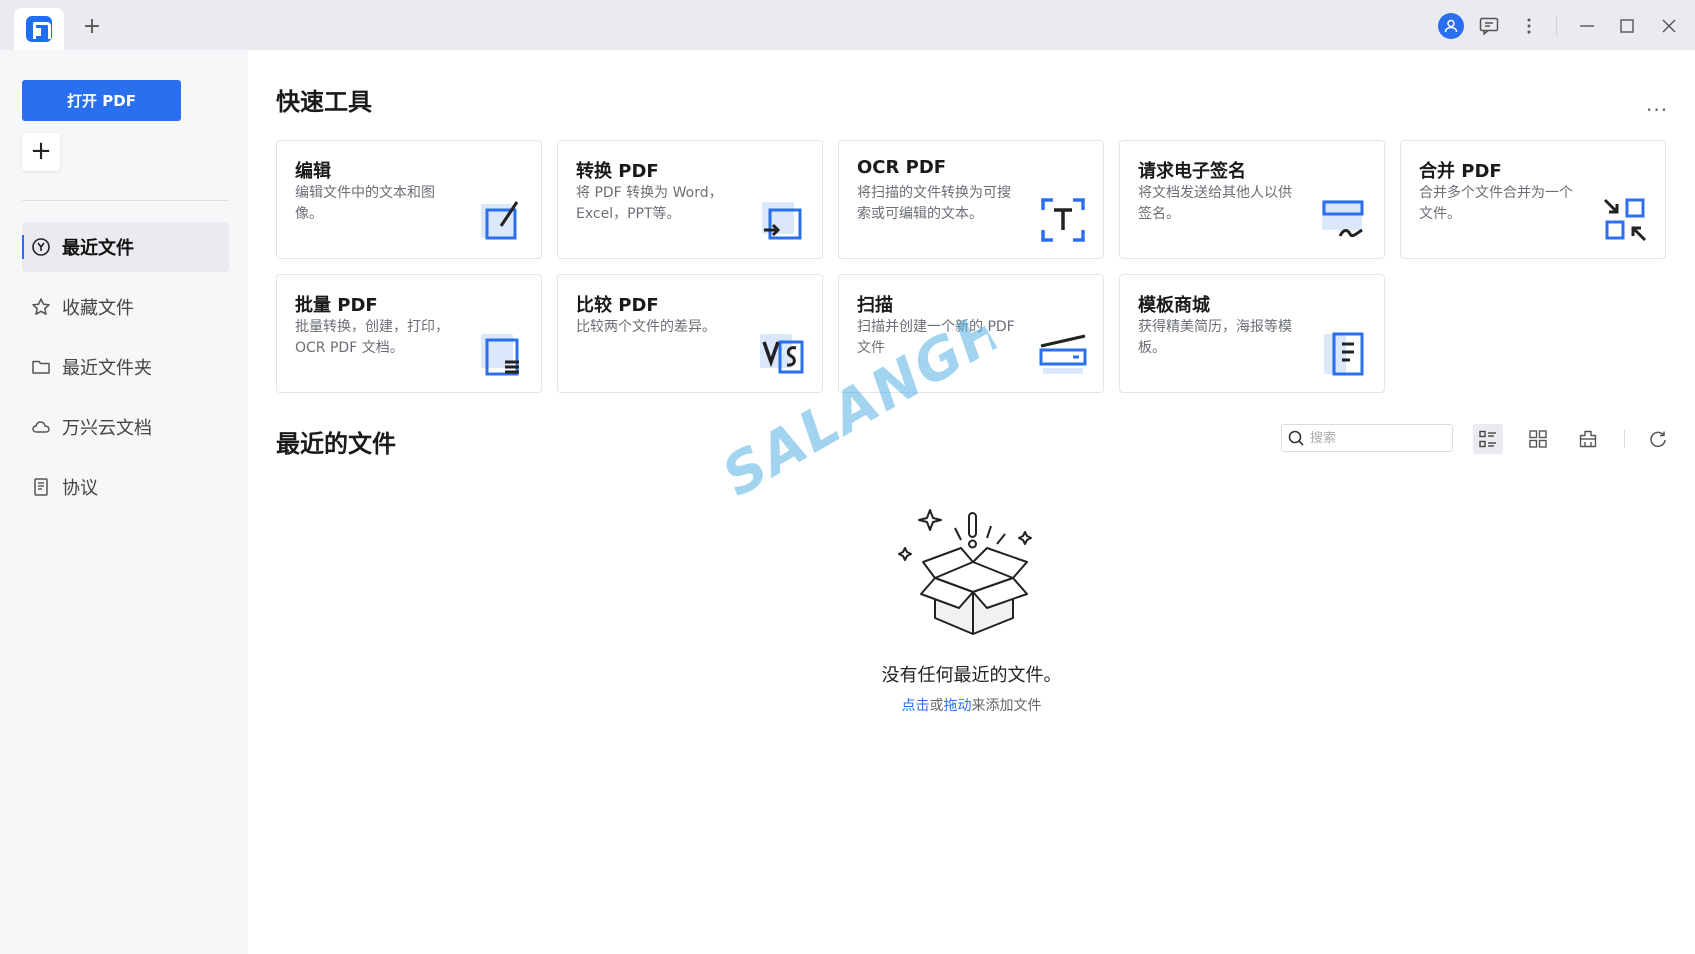  Describe the element at coordinates (1669, 26) in the screenshot. I see `close-icon` at that location.